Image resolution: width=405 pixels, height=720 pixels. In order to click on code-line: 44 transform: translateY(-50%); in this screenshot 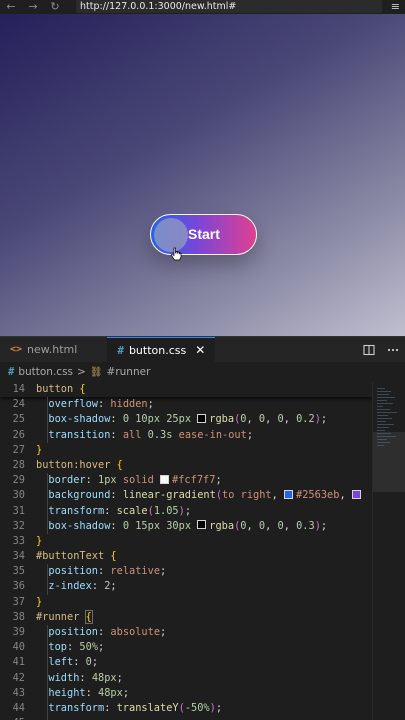, I will do `click(117, 707)`.